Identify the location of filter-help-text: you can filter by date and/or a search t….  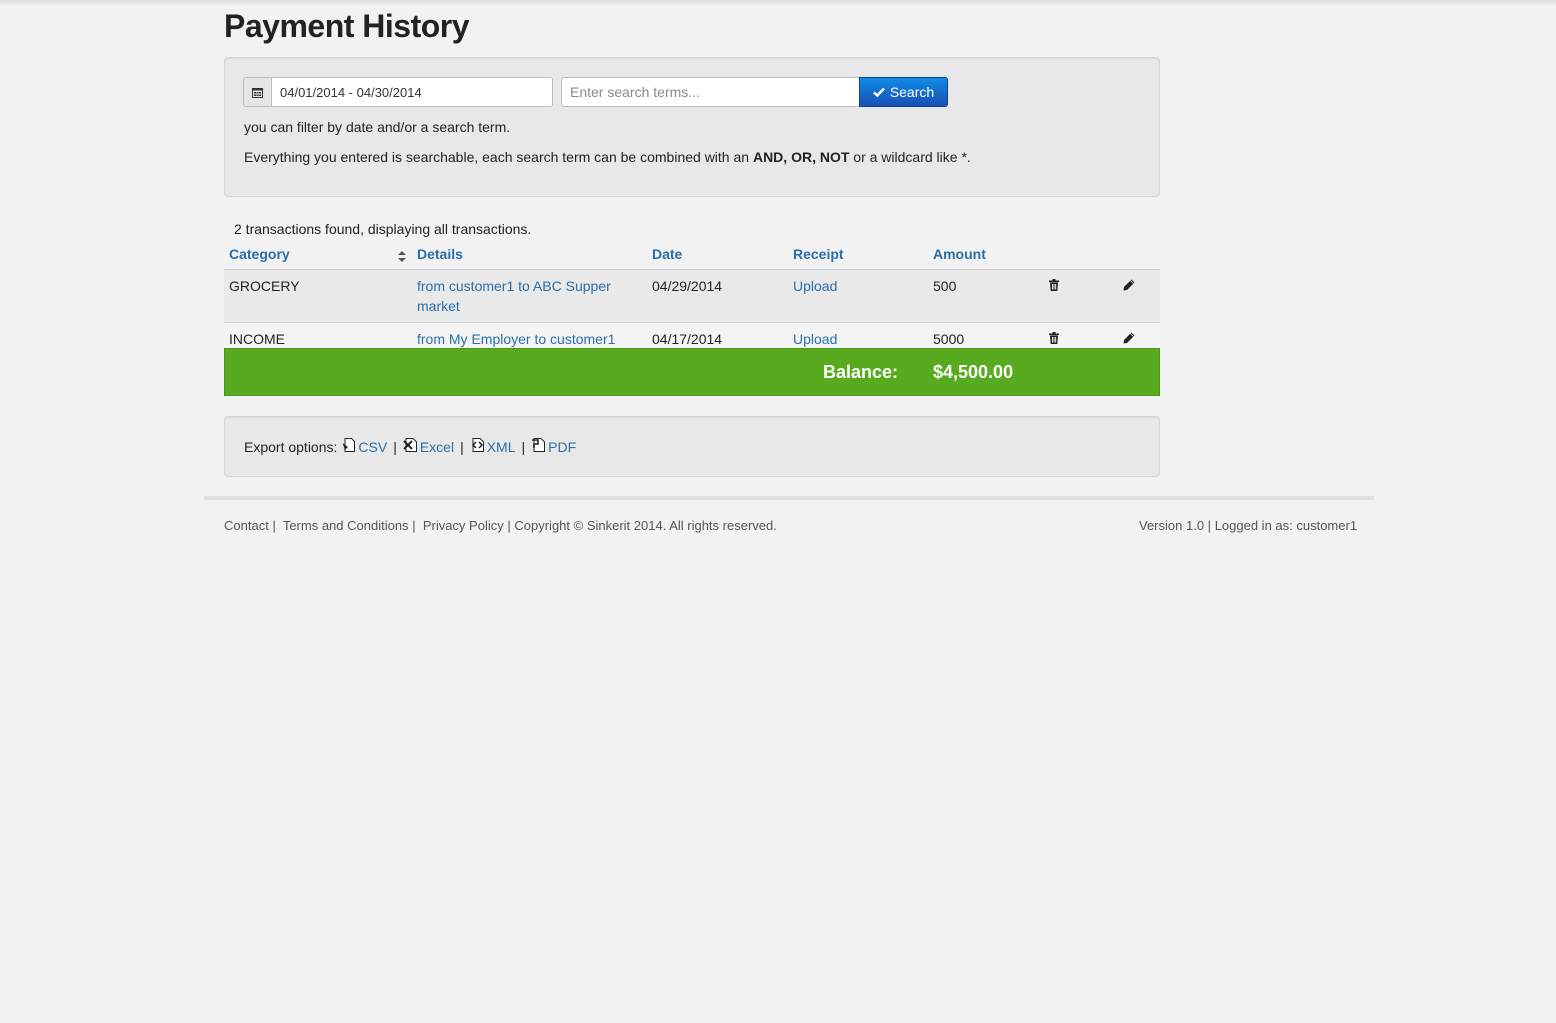
(377, 127).